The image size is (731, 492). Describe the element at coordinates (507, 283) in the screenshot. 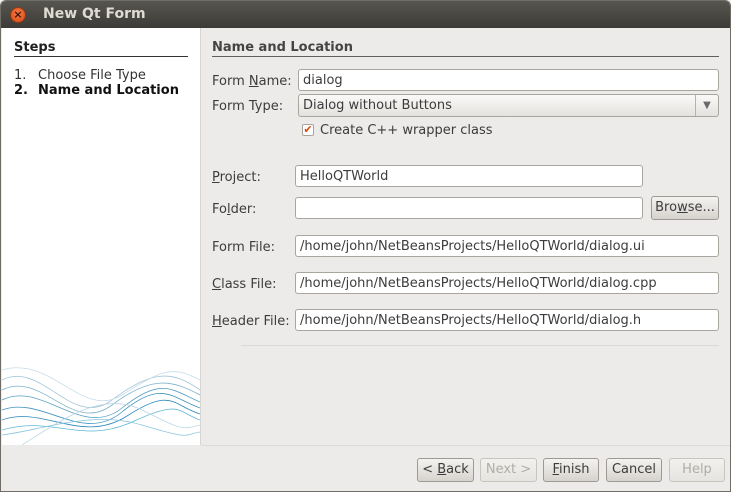

I see `class-file-field` at that location.